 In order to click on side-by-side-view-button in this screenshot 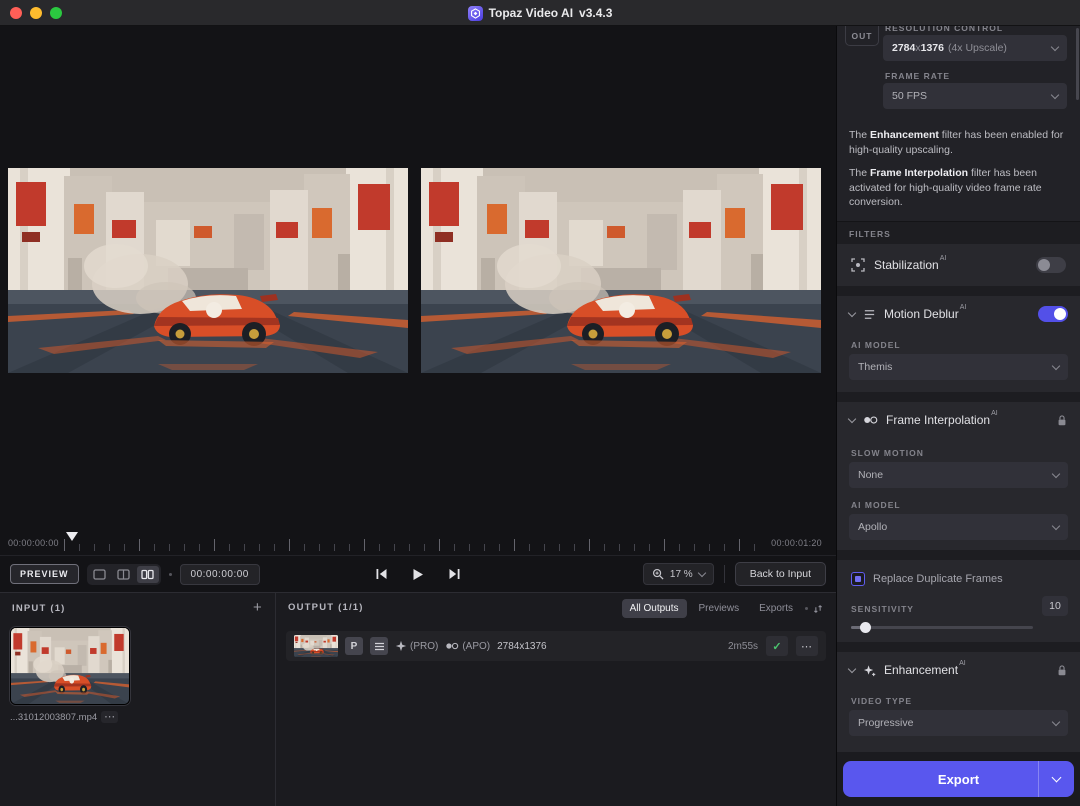, I will do `click(147, 574)`.